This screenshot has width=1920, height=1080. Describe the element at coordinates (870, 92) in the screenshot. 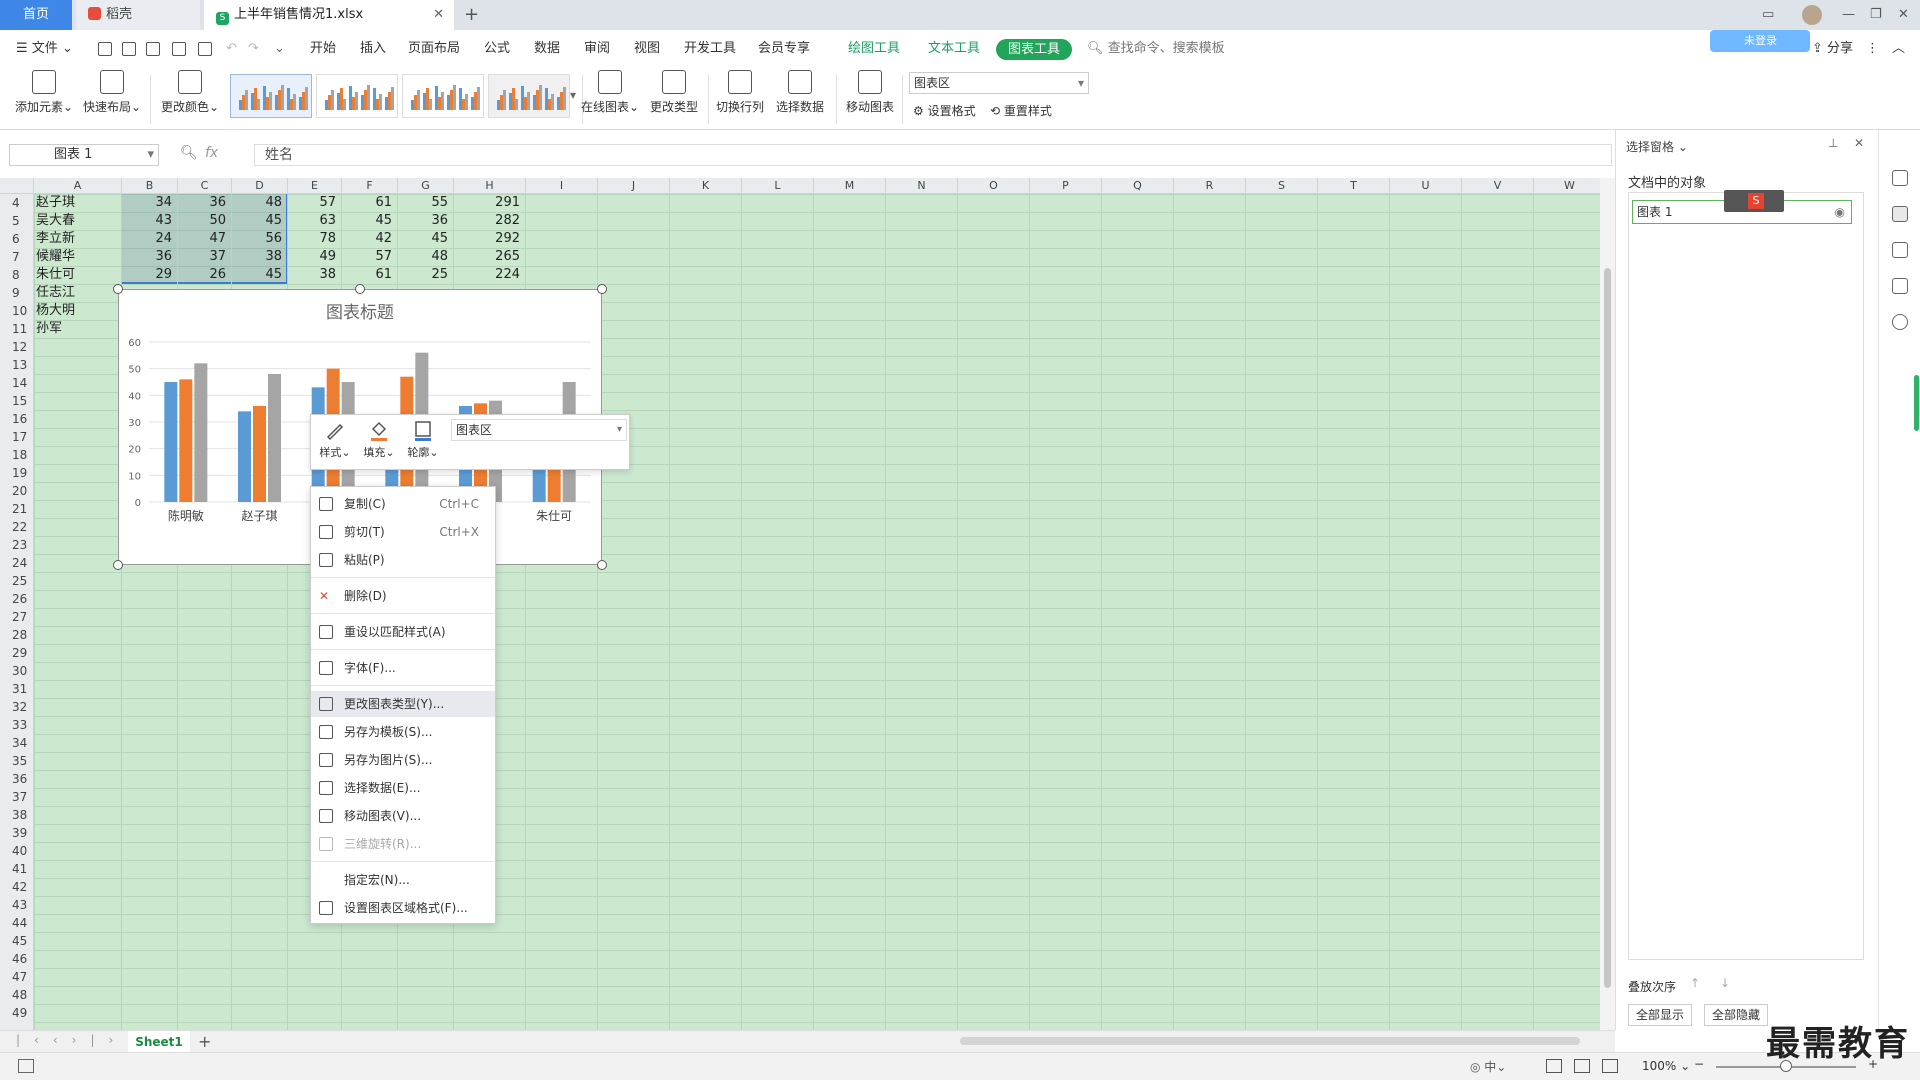

I see `move-chart-button: 移动图表` at that location.